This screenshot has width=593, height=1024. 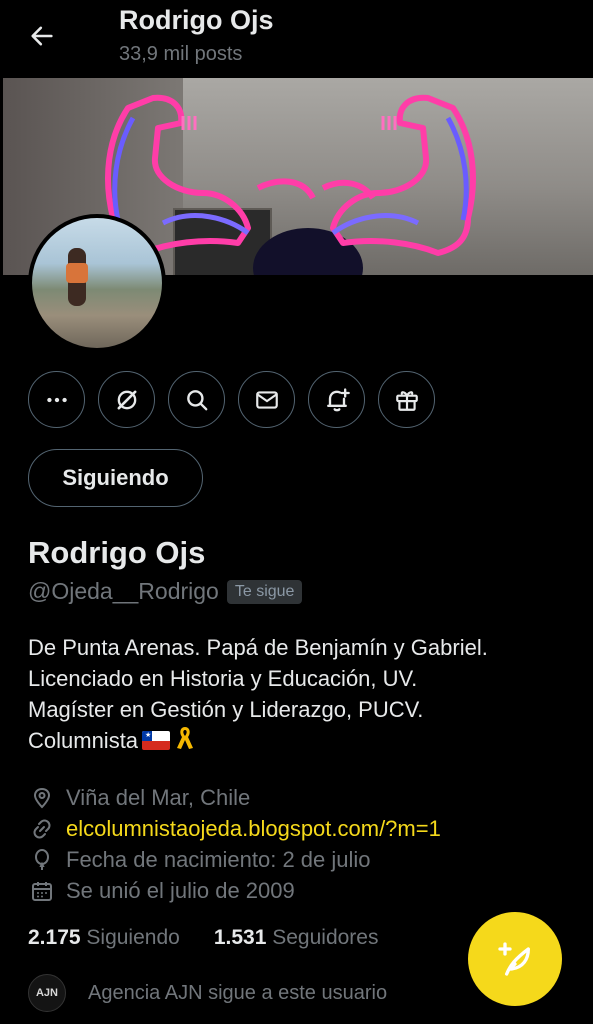 I want to click on yellow-ribbon-icon, so click(x=185, y=738).